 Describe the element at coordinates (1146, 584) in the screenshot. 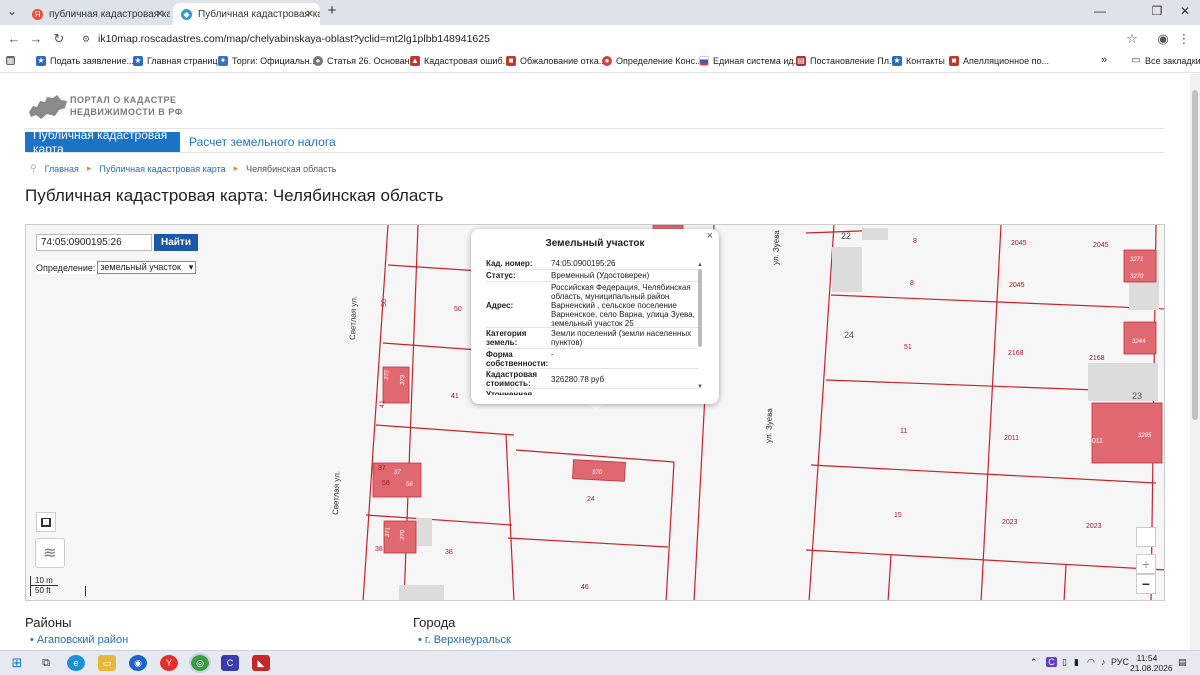

I see `zoom-out-button: −` at that location.